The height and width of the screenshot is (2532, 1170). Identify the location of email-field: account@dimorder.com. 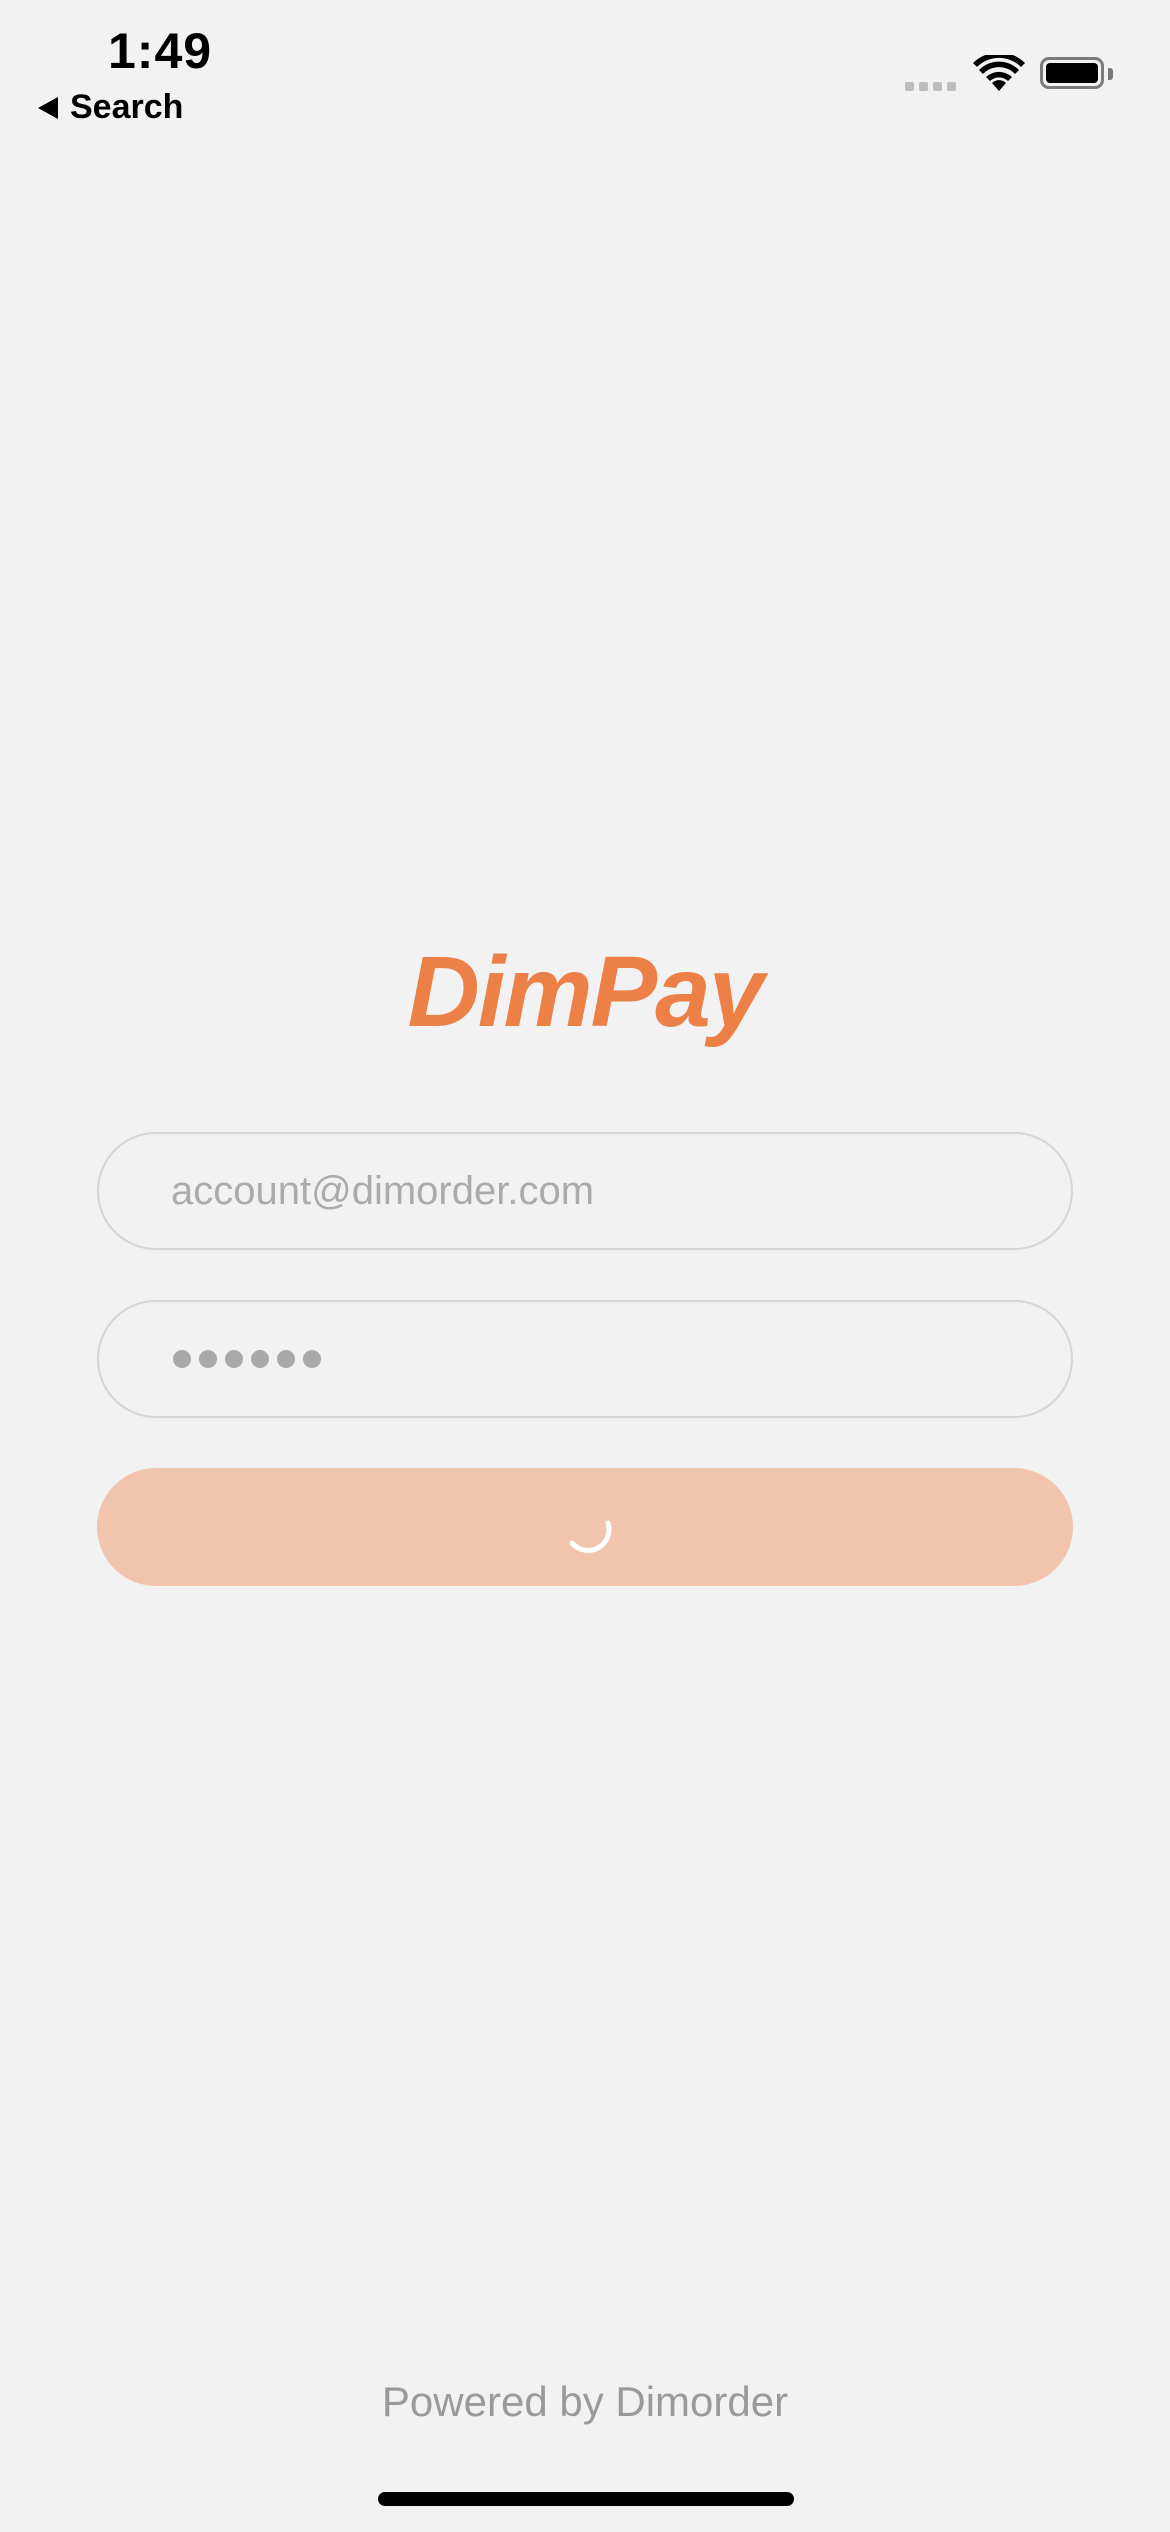
(585, 1191).